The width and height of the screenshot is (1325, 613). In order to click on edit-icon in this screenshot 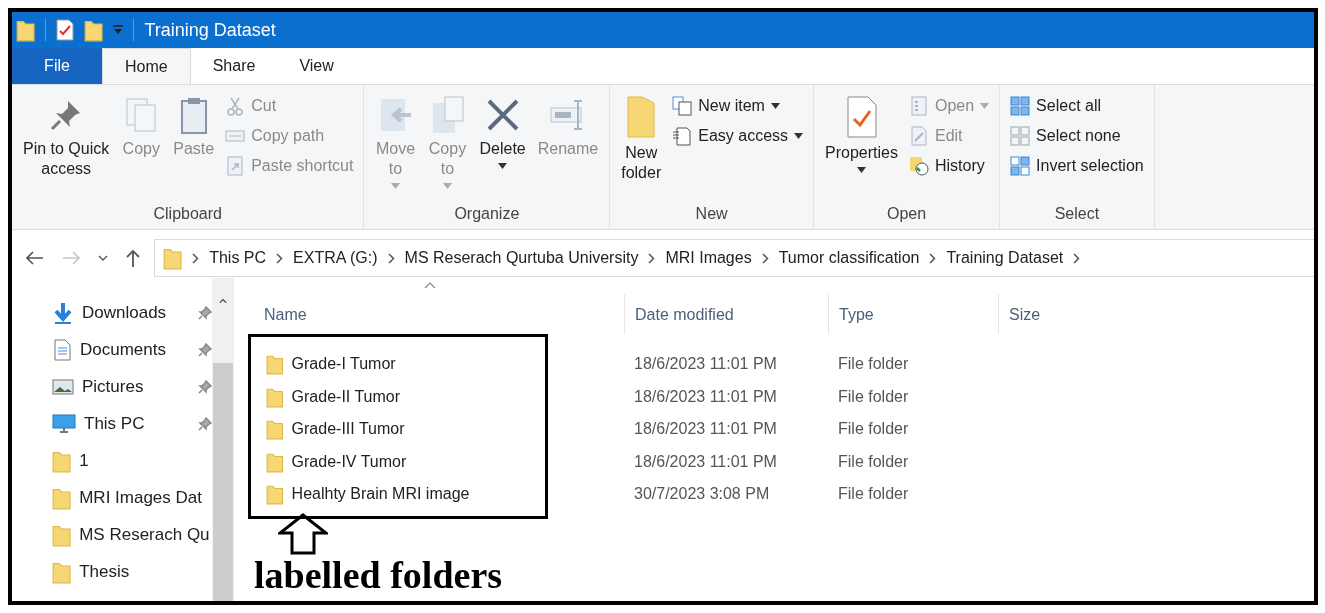, I will do `click(918, 136)`.